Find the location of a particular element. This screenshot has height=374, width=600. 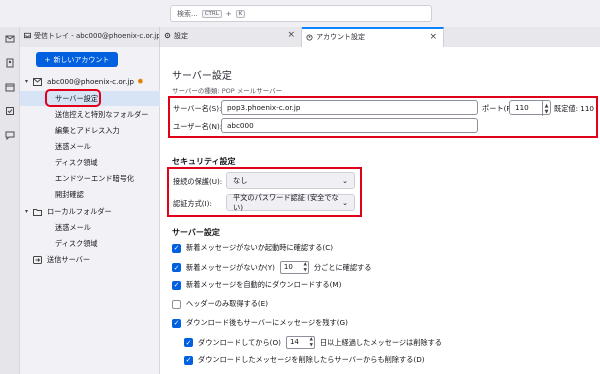

server-settings-section-title: サーバー設定 is located at coordinates (196, 232).